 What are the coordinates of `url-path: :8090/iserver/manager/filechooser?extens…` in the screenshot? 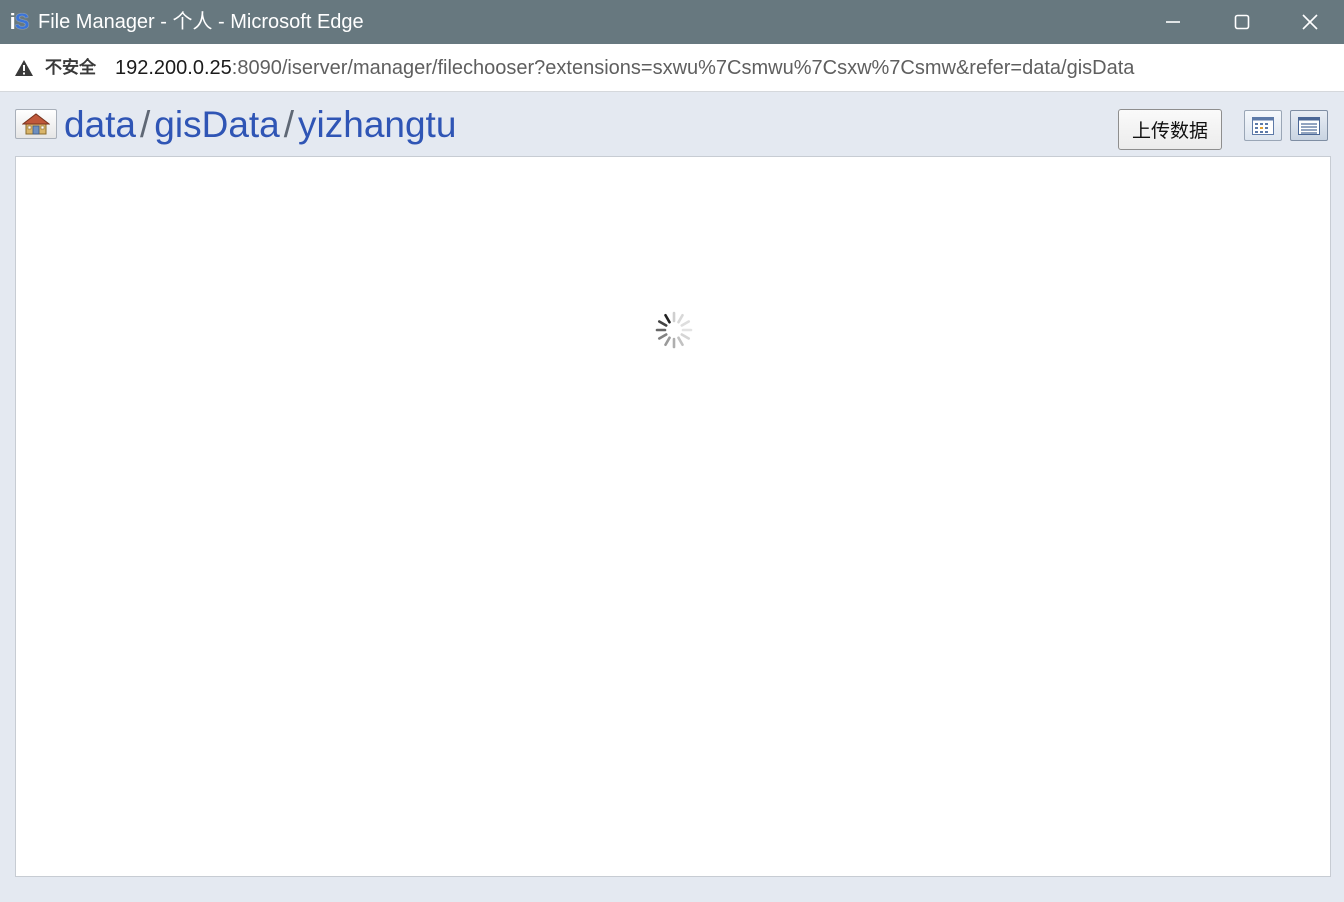 It's located at (683, 68).